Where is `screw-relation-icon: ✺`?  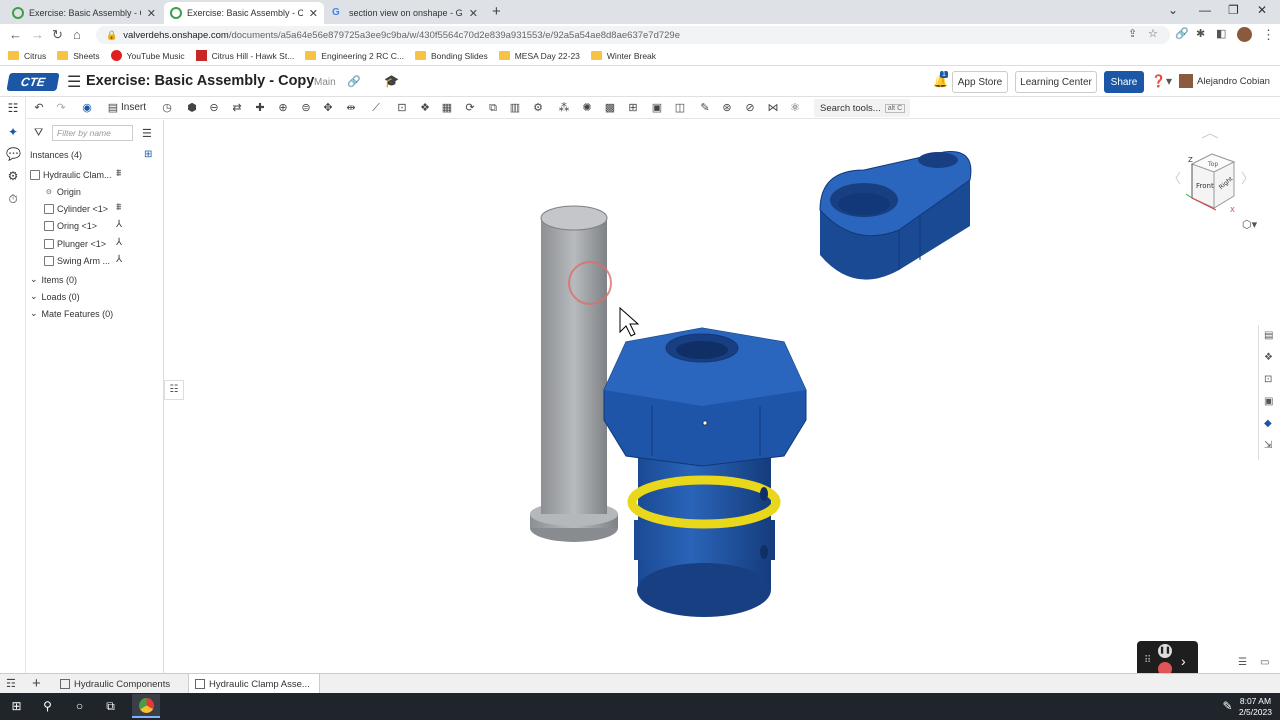 screw-relation-icon: ✺ is located at coordinates (587, 108).